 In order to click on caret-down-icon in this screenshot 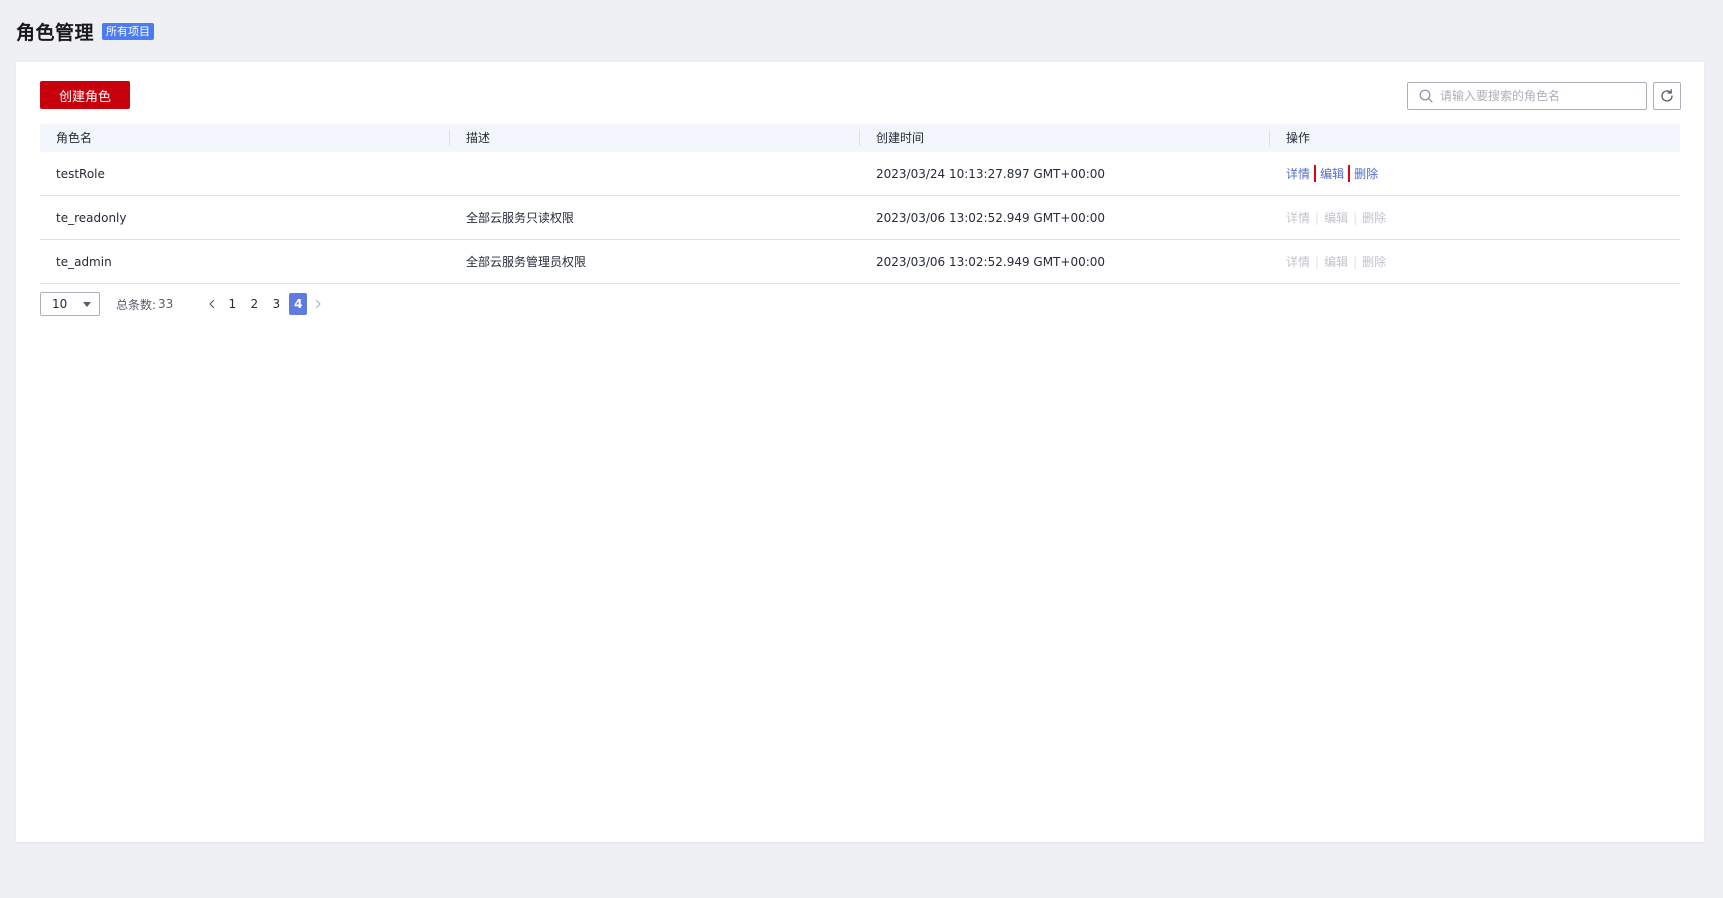, I will do `click(87, 304)`.